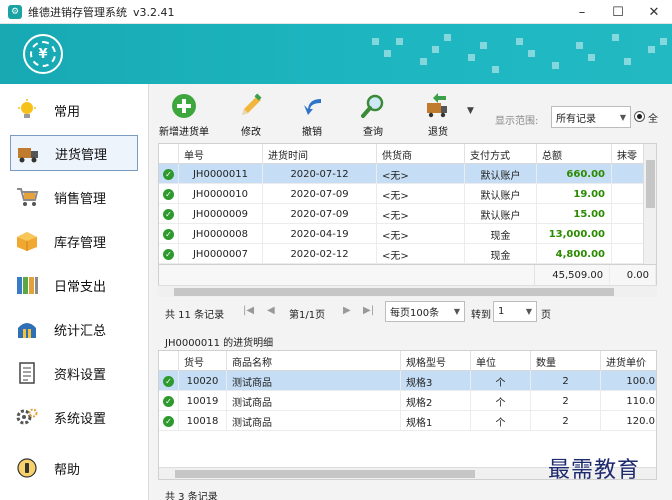 Image resolution: width=672 pixels, height=500 pixels. I want to click on sidebar-item-stats: 统计汇总, so click(74, 329).